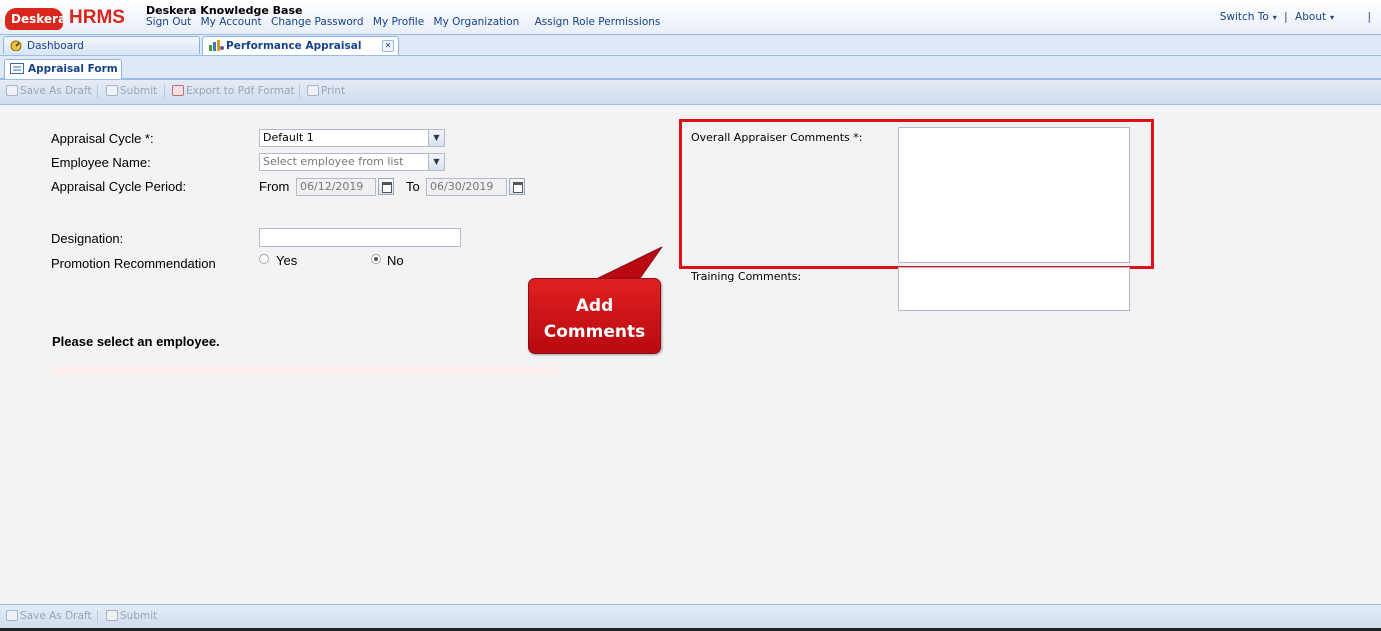 The image size is (1381, 631). I want to click on switch-to-menu: Switch To, so click(1244, 17).